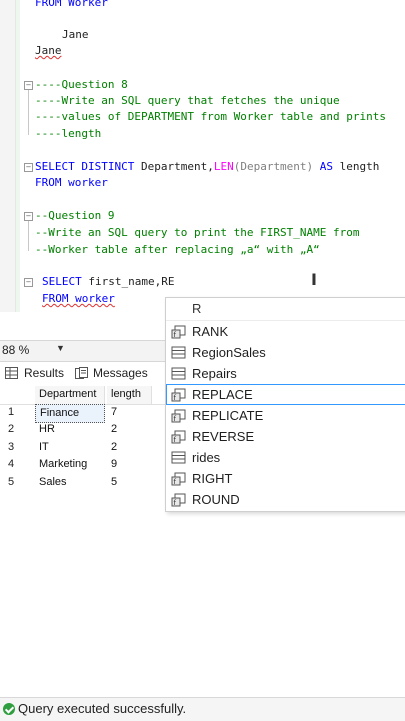 Image resolution: width=405 pixels, height=721 pixels. I want to click on autocomplete-item-label: Repairs, so click(214, 373).